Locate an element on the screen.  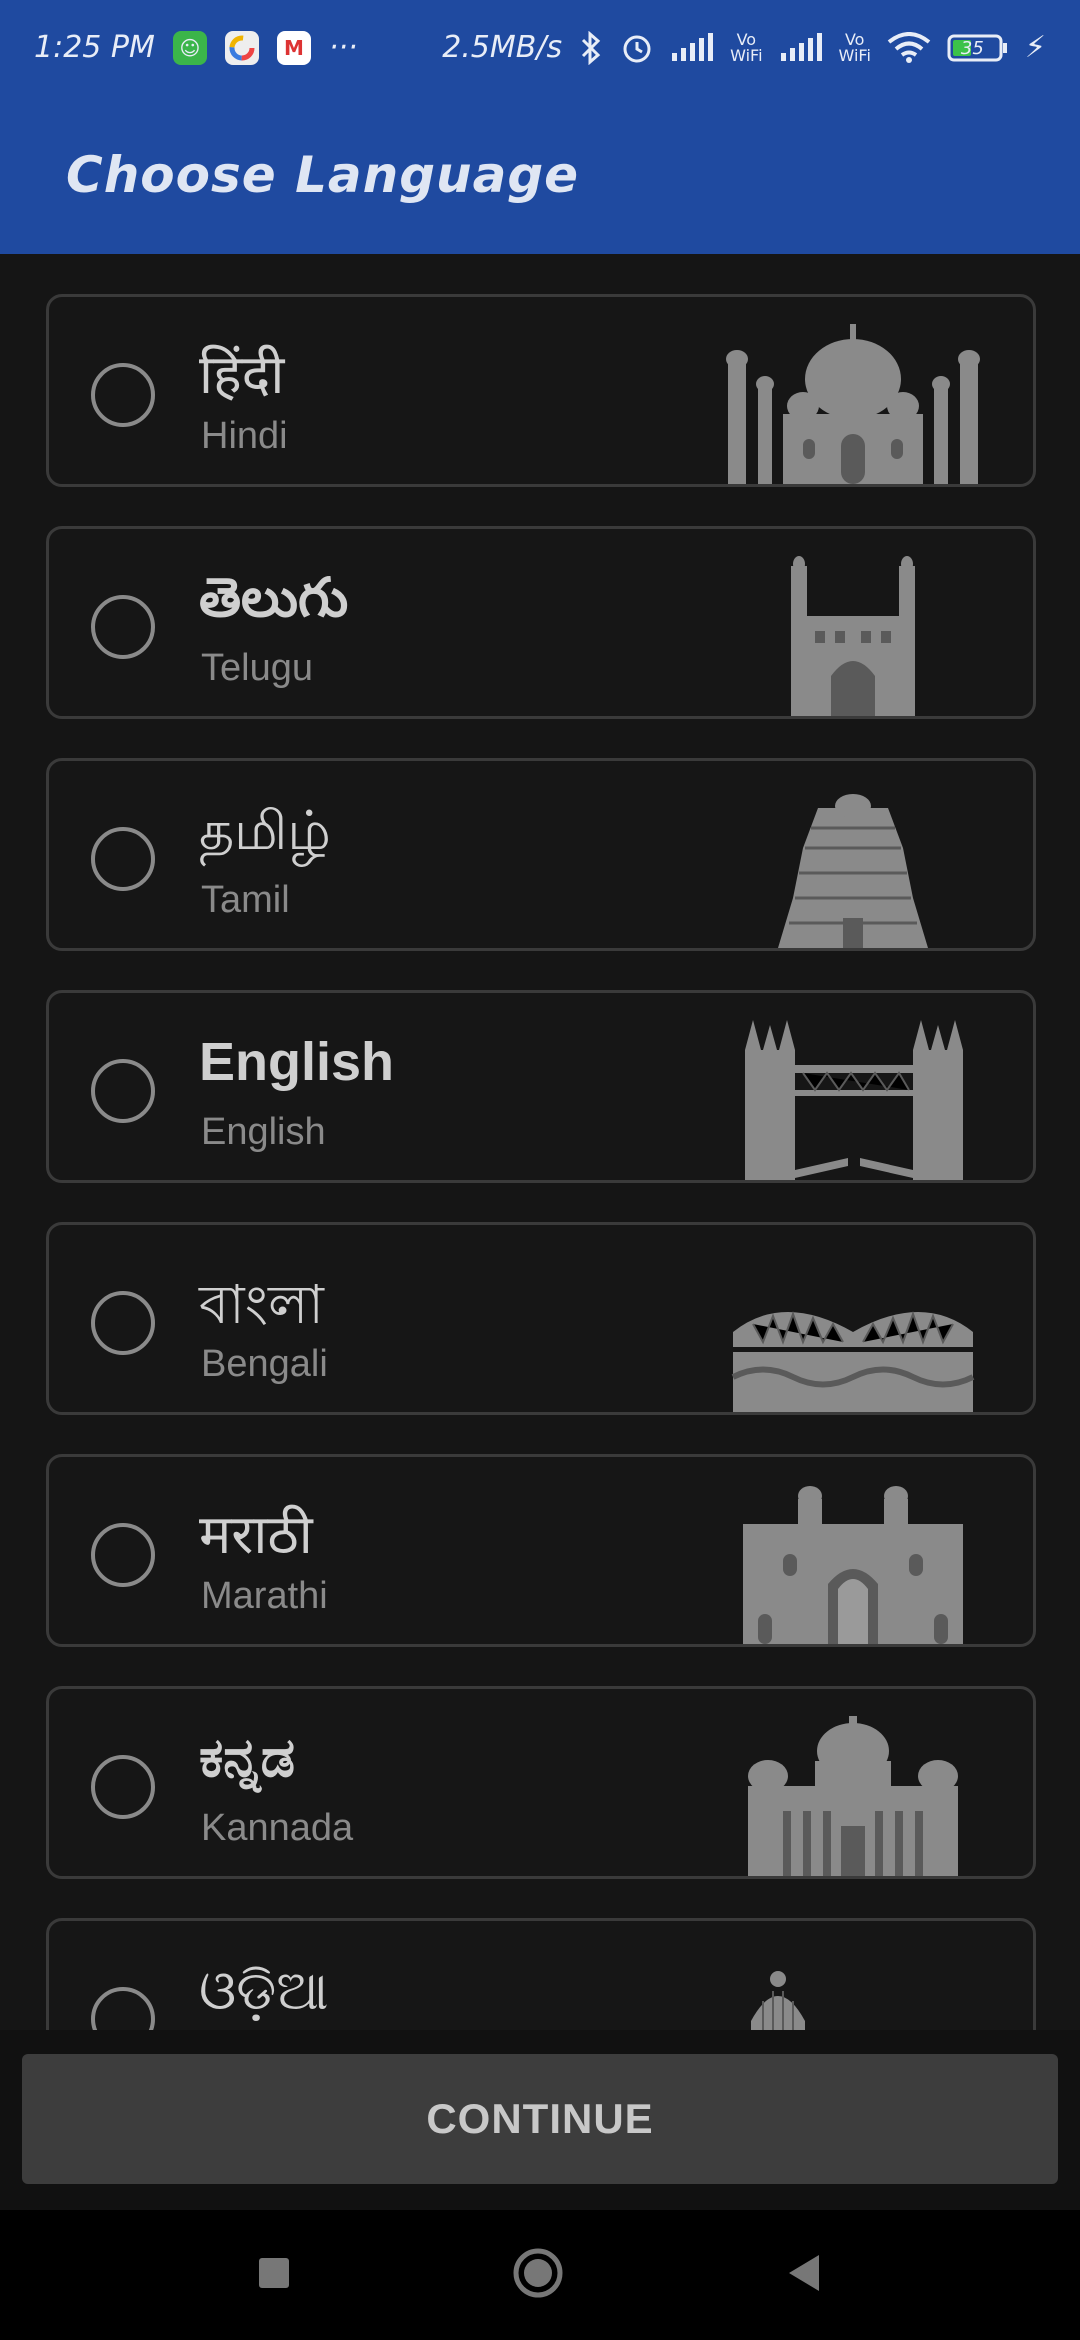
status-bar: 1:25 PM ☺ M ··· 2.5MB/s Vo WiFi Vo WiFi 35 is located at coordinates (540, 47).